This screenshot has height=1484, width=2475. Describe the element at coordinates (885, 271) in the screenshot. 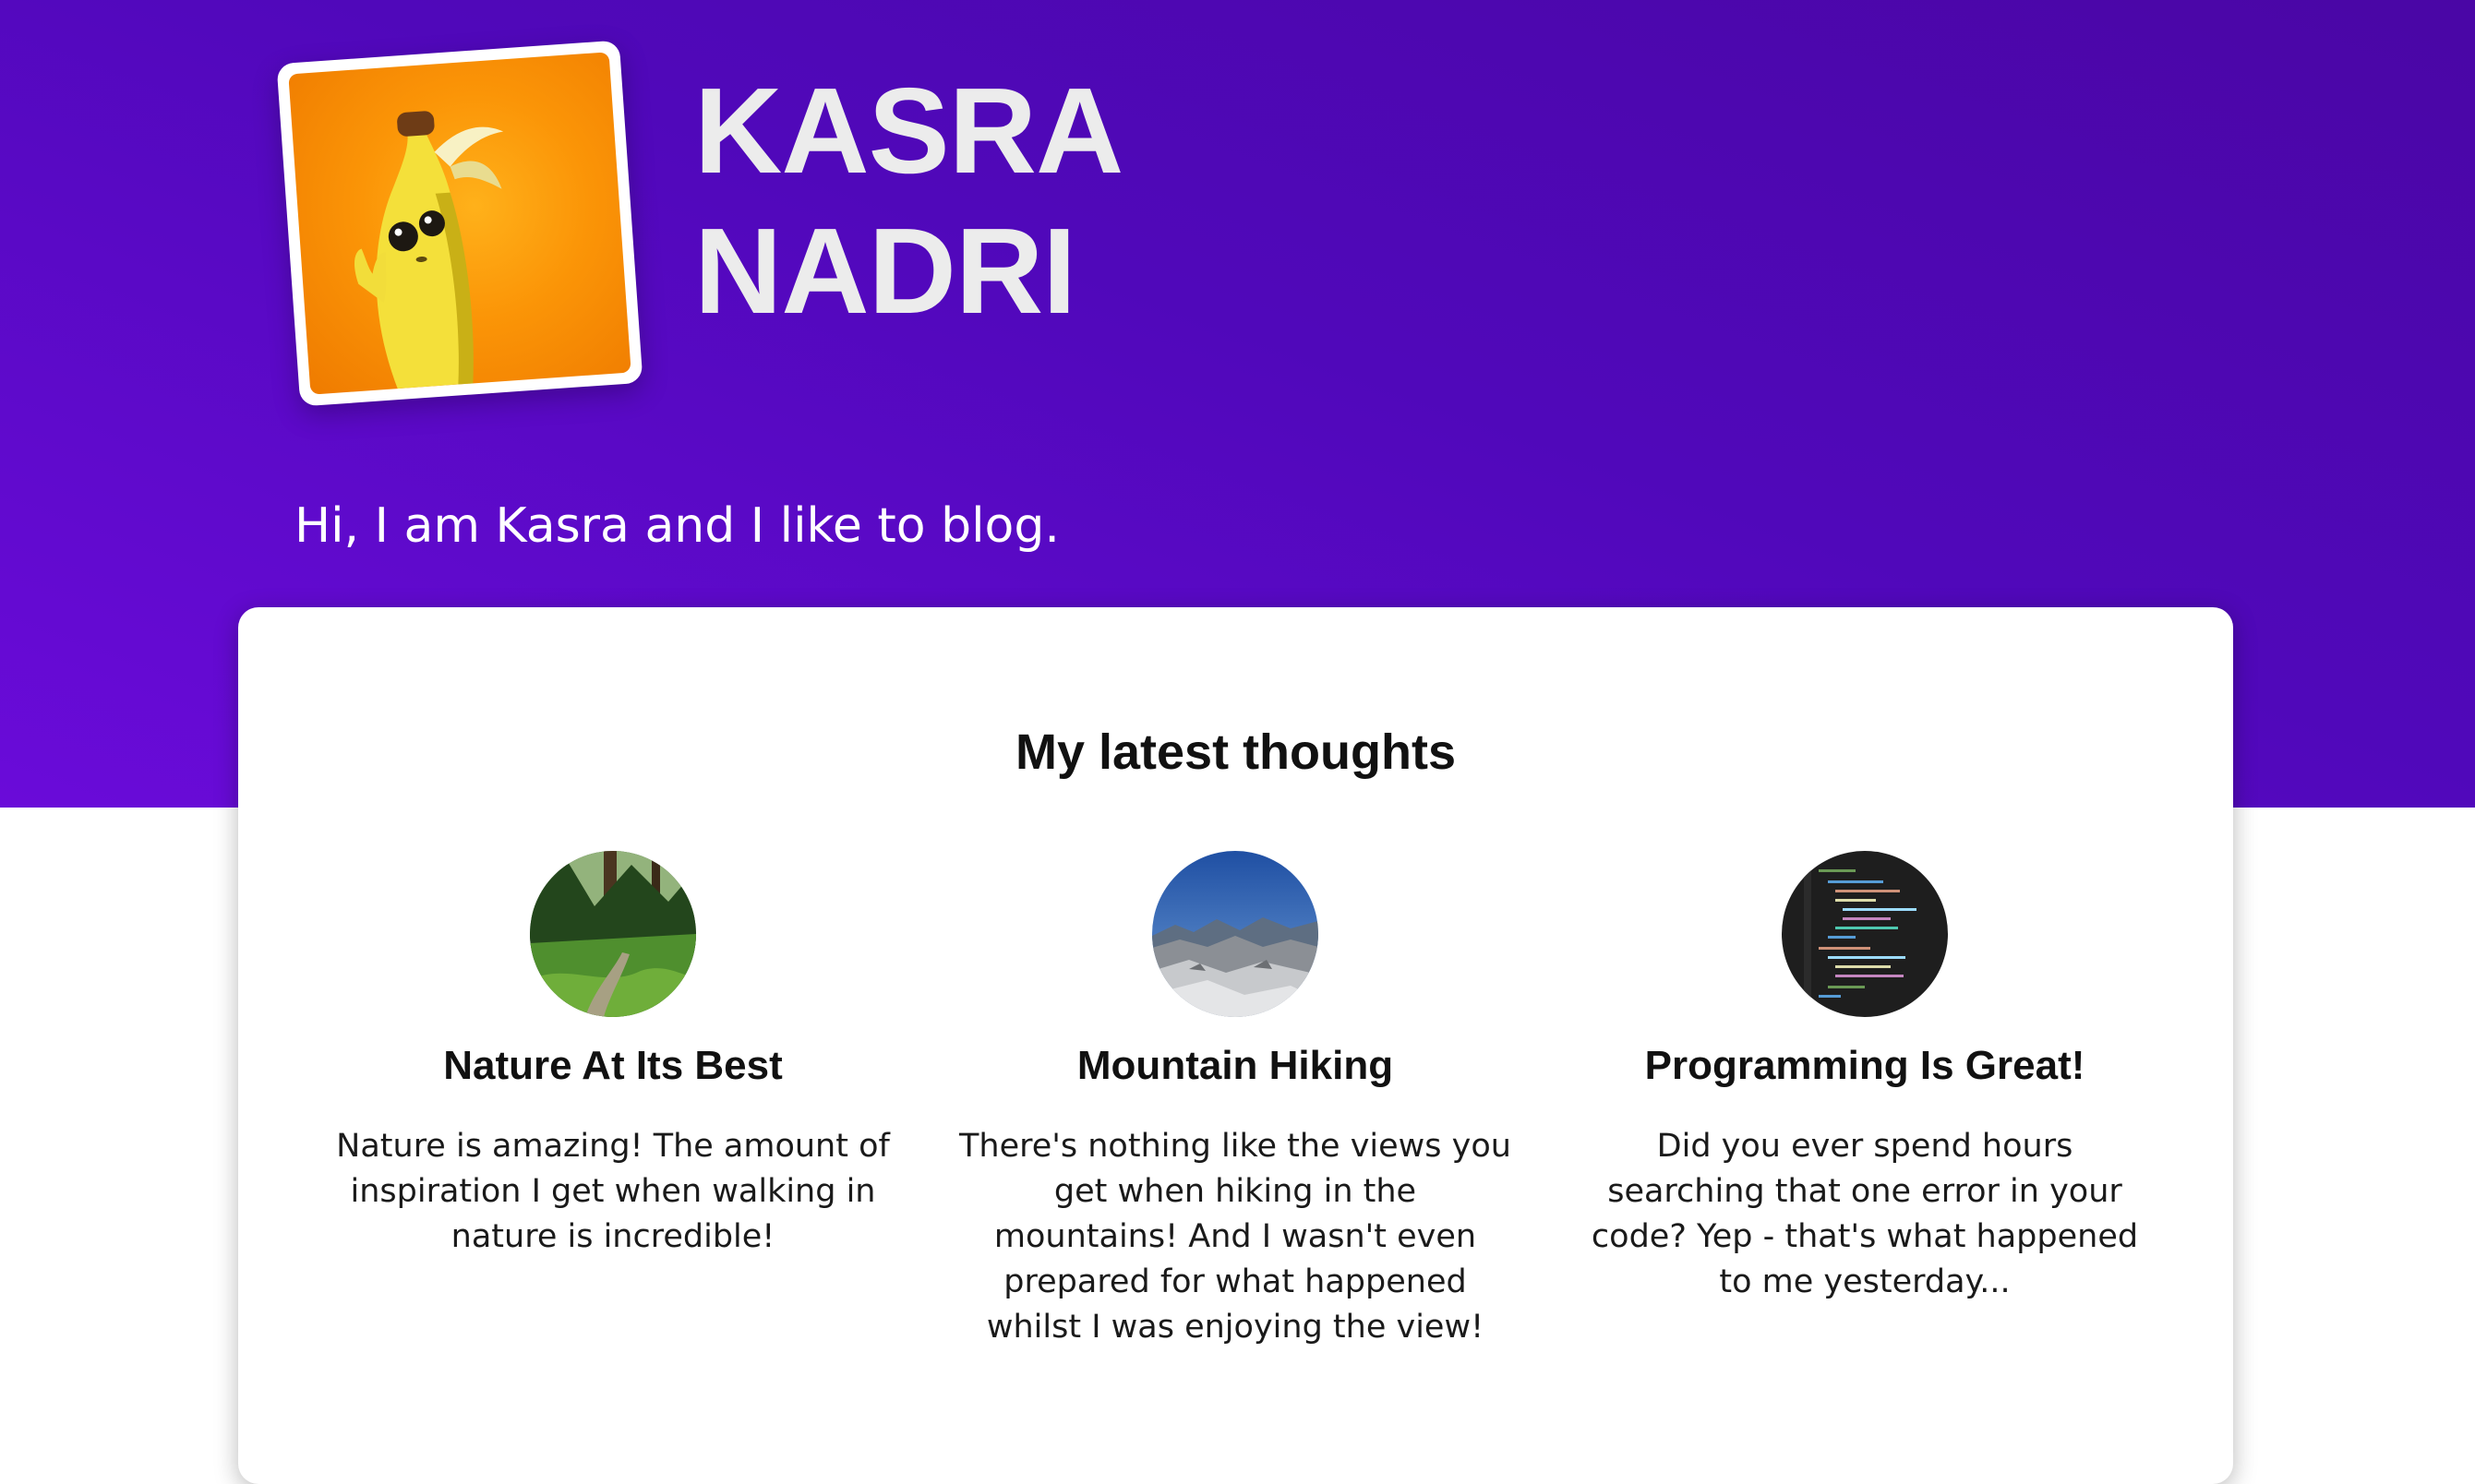

I see `site-title-last-name: NADRI` at that location.